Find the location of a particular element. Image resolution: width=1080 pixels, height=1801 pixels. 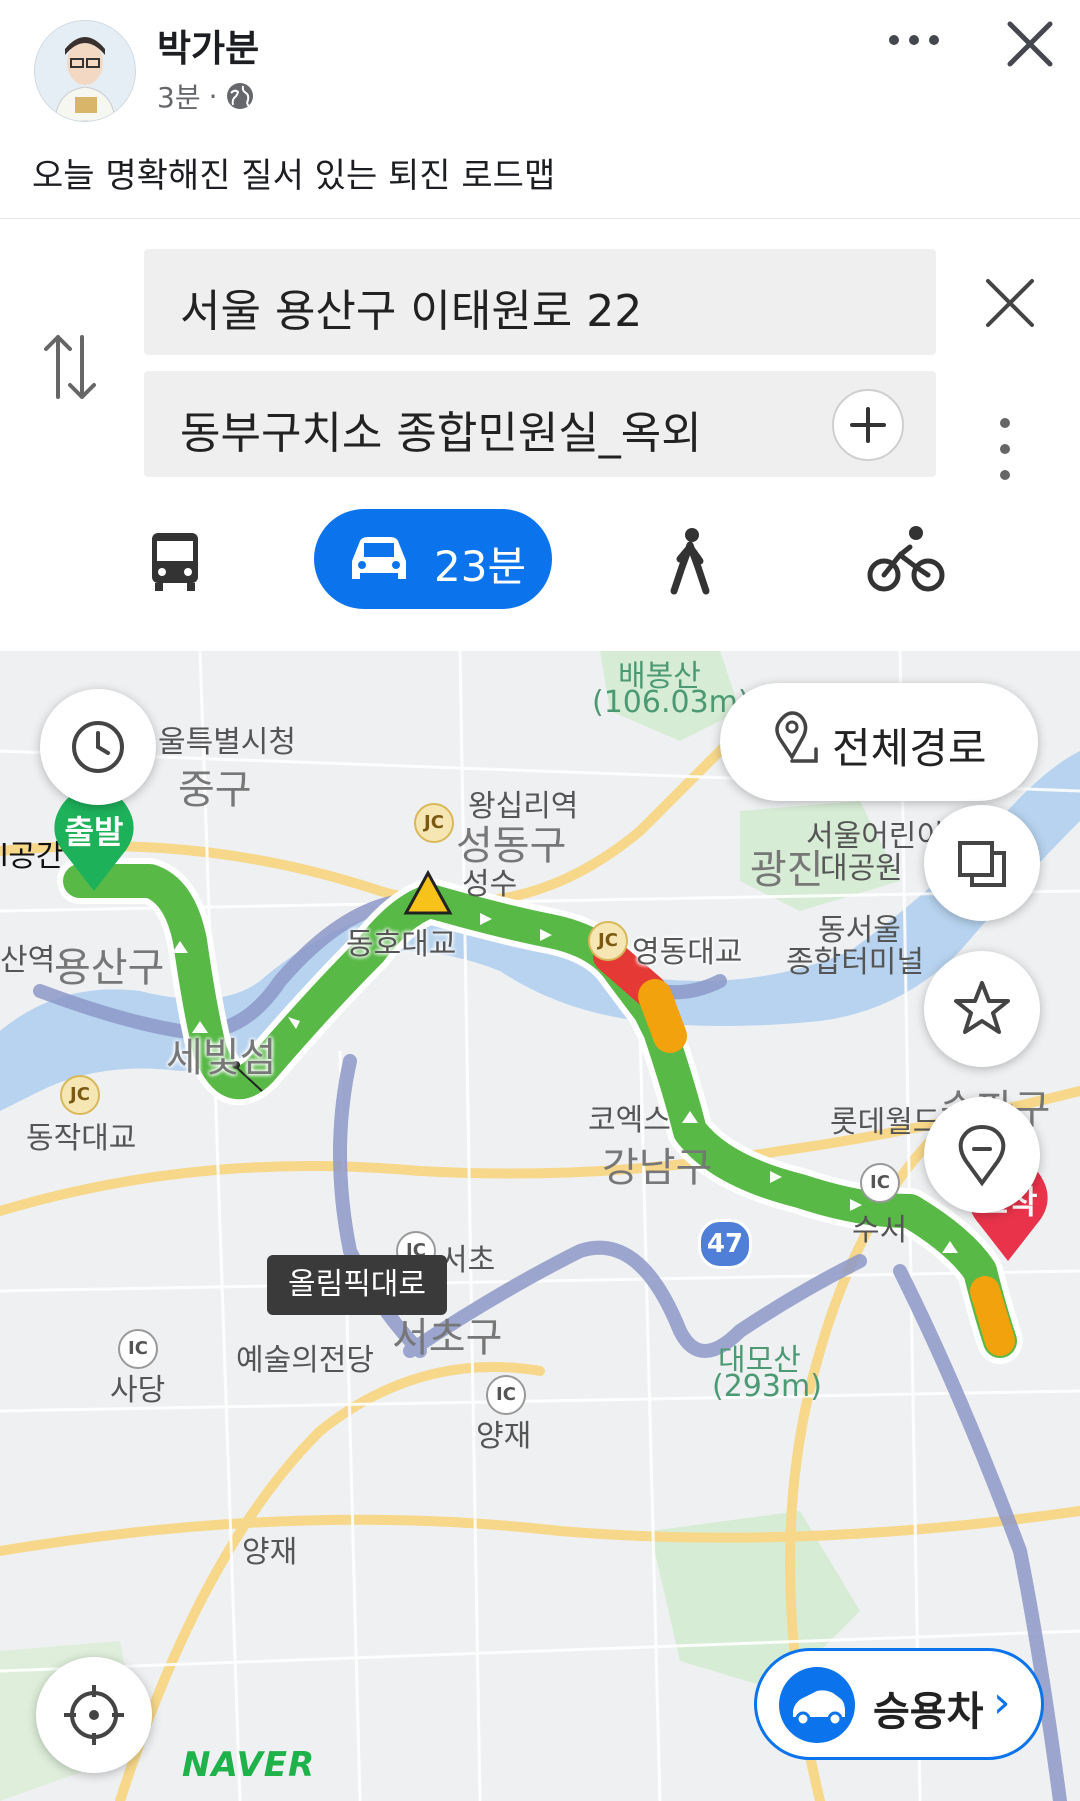

map-label: 예술의전당 is located at coordinates (305, 1360).